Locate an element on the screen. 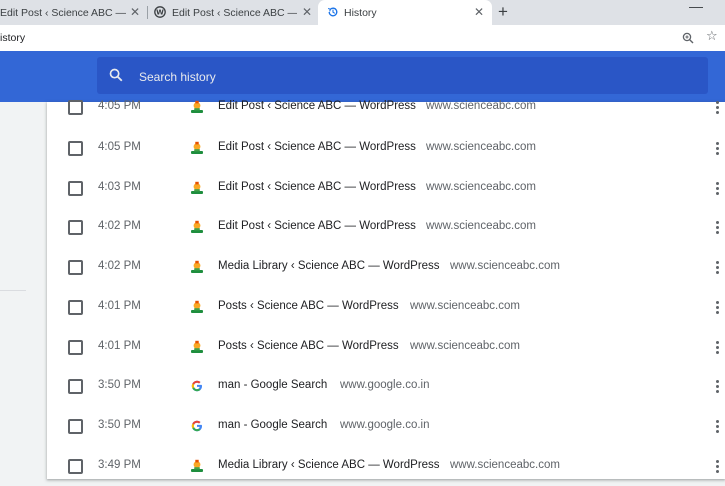  url-text: istory is located at coordinates (12, 38).